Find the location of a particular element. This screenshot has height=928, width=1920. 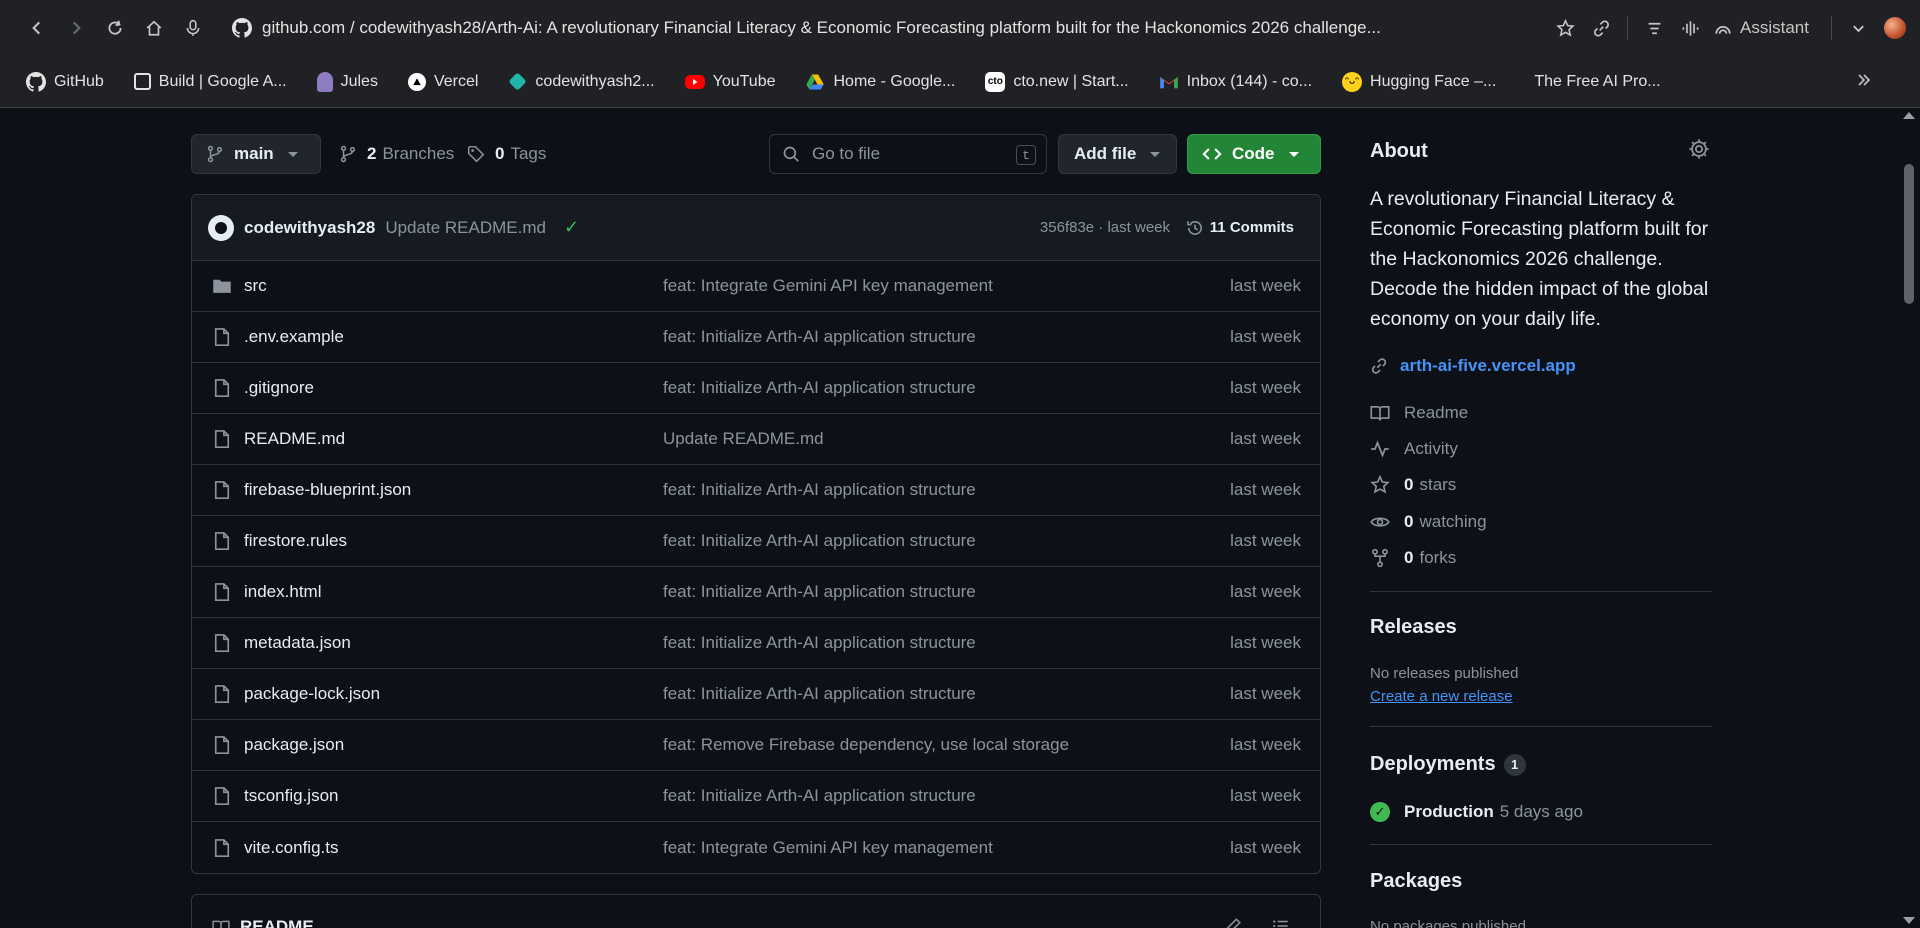

assistant-button: Assistant is located at coordinates (1765, 28).